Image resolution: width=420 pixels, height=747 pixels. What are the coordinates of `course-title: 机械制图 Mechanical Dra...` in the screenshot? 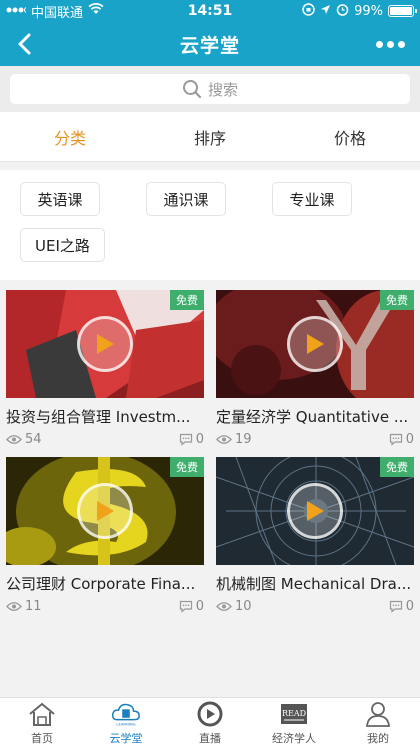 It's located at (314, 584).